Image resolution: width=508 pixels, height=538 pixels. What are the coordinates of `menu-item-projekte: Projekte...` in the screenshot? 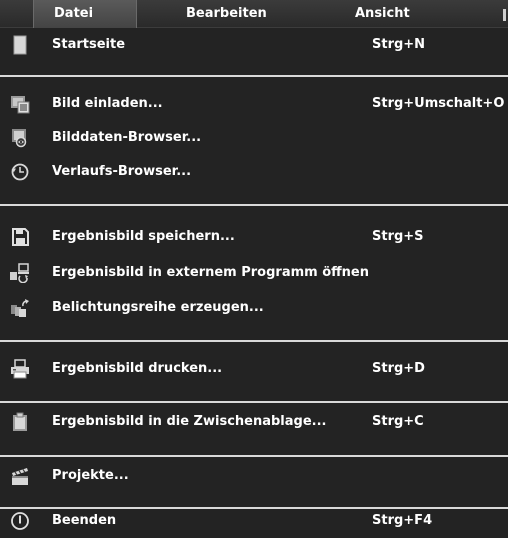 It's located at (254, 476).